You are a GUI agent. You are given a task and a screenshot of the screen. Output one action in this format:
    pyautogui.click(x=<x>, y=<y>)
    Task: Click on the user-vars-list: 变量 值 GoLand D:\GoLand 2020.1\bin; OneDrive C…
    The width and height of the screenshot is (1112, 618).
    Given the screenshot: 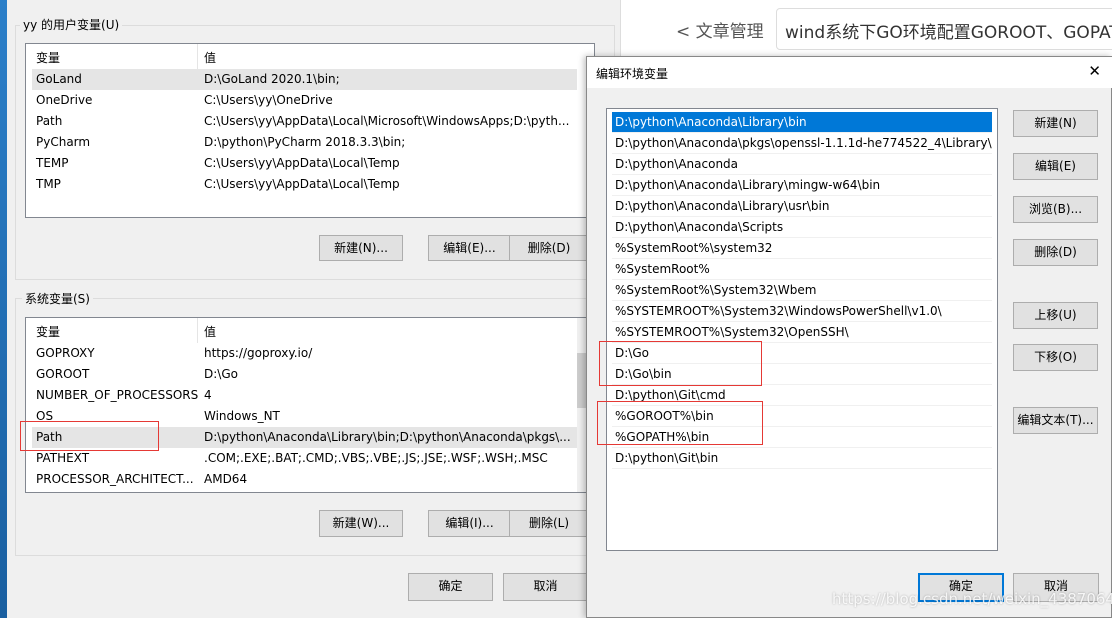 What is the action you would take?
    pyautogui.click(x=310, y=130)
    